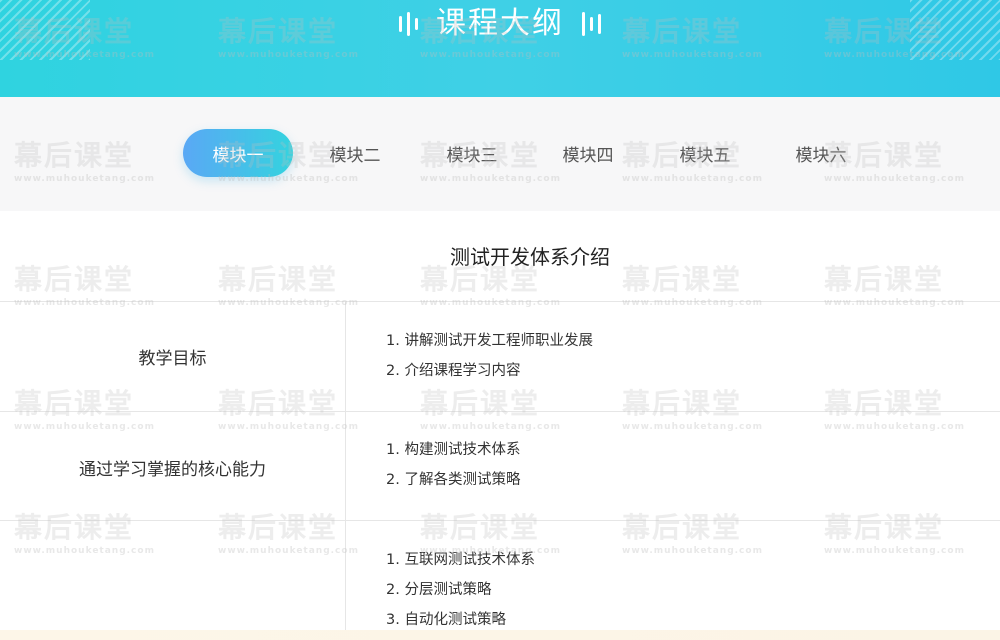 The height and width of the screenshot is (640, 1000). I want to click on list-item: 1. 互联网测试技术体系, so click(460, 560).